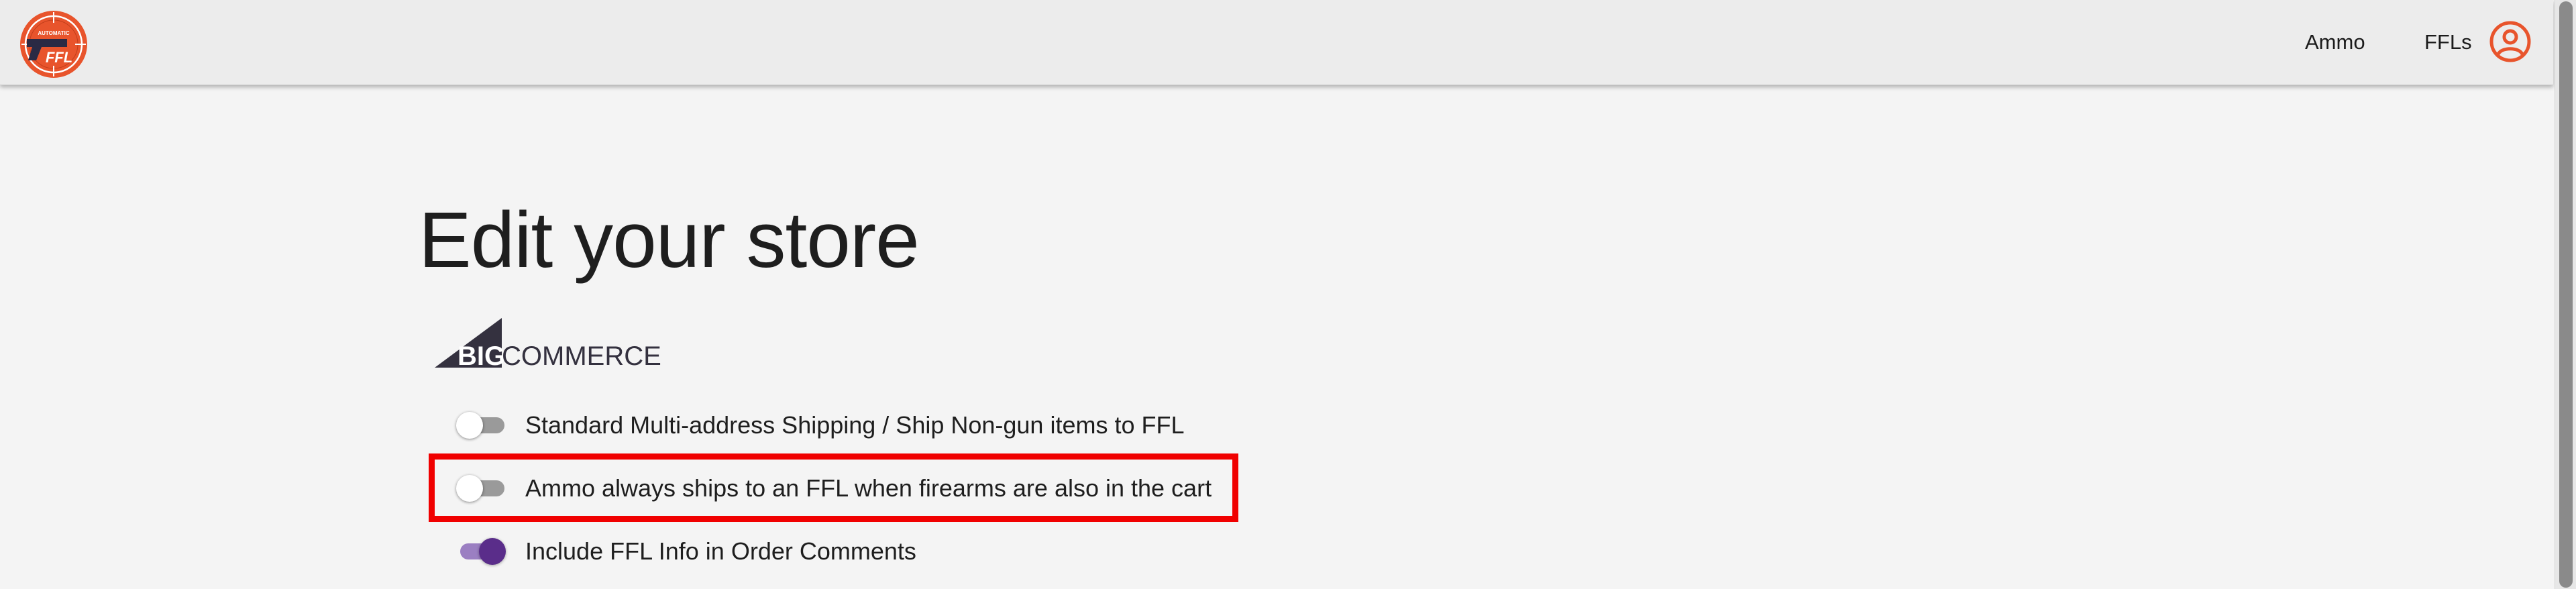 Image resolution: width=2576 pixels, height=589 pixels. What do you see at coordinates (481, 356) in the screenshot?
I see `bigcommerce-logo-prefix: BIG` at bounding box center [481, 356].